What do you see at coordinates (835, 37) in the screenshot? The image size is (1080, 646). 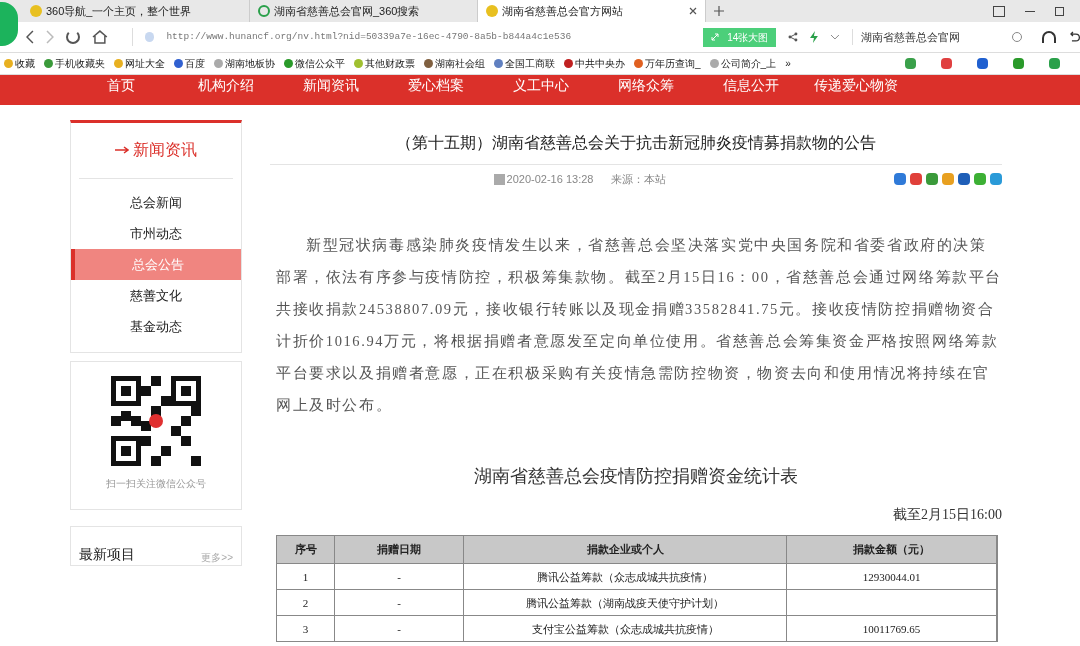 I see `chevron-down-icon` at bounding box center [835, 37].